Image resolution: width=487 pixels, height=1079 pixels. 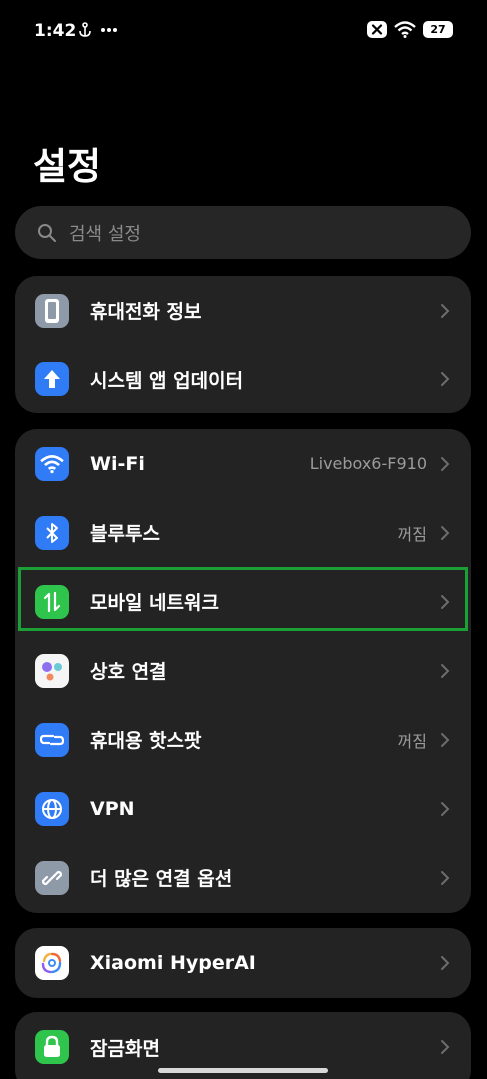 I want to click on status-right-icons: 27, so click(x=410, y=29).